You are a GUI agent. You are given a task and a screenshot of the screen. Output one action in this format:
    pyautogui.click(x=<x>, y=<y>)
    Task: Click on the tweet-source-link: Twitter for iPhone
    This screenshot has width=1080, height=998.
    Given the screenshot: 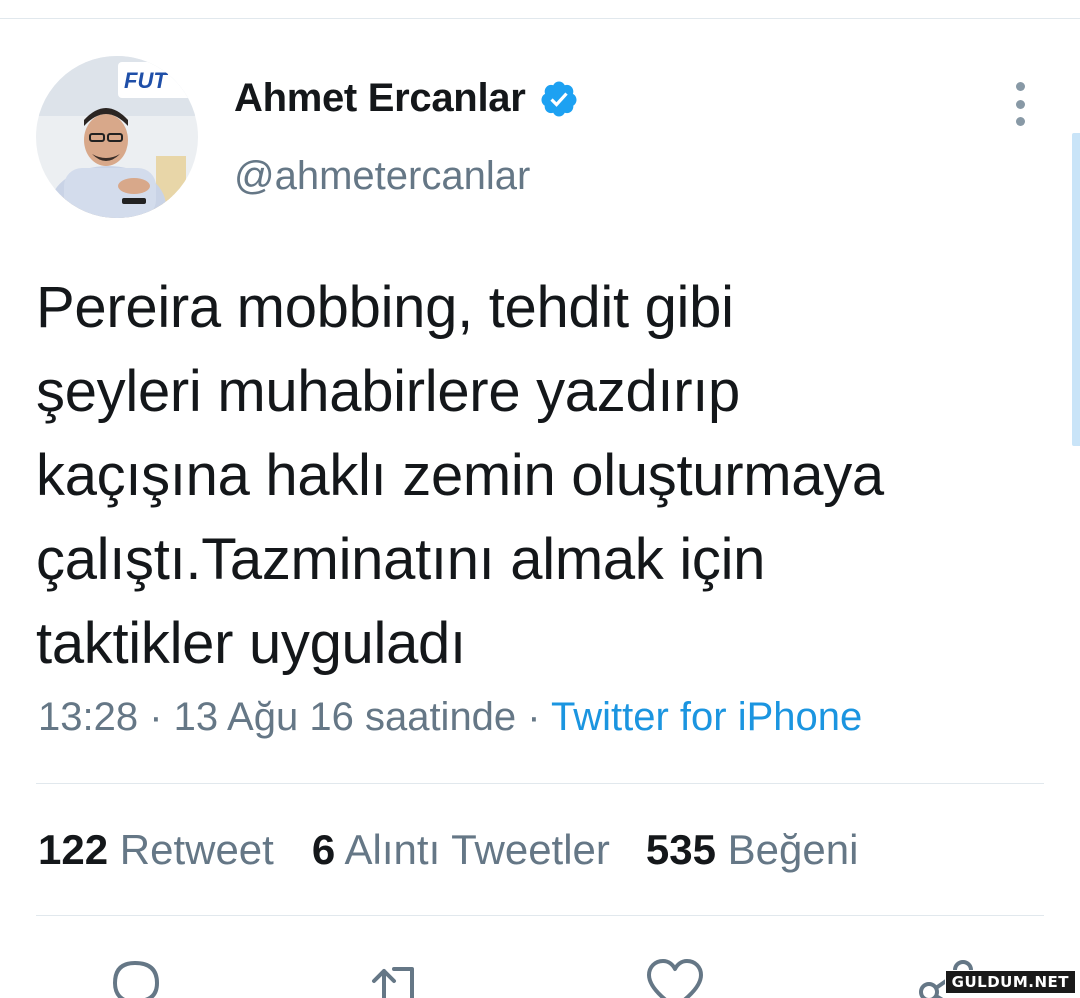 What is the action you would take?
    pyautogui.click(x=706, y=717)
    